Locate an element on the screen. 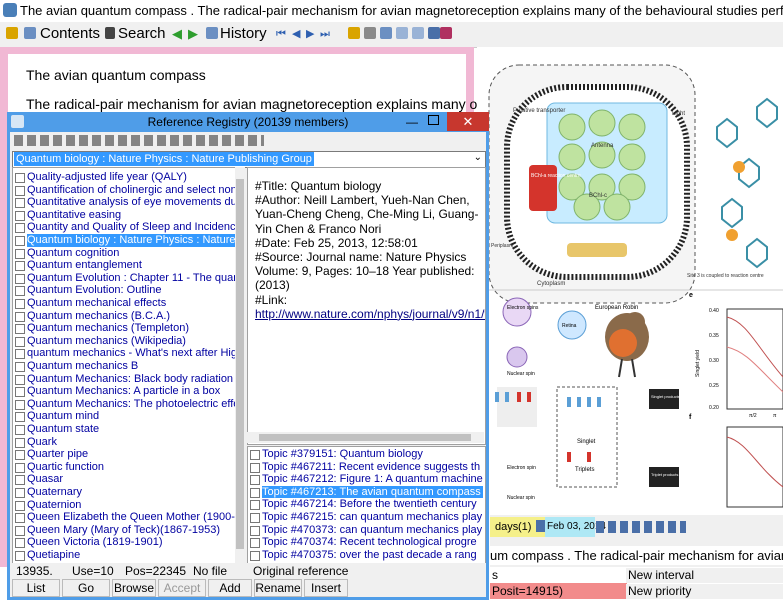 This screenshot has height=600, width=783. window-icon is located at coordinates (434, 33).